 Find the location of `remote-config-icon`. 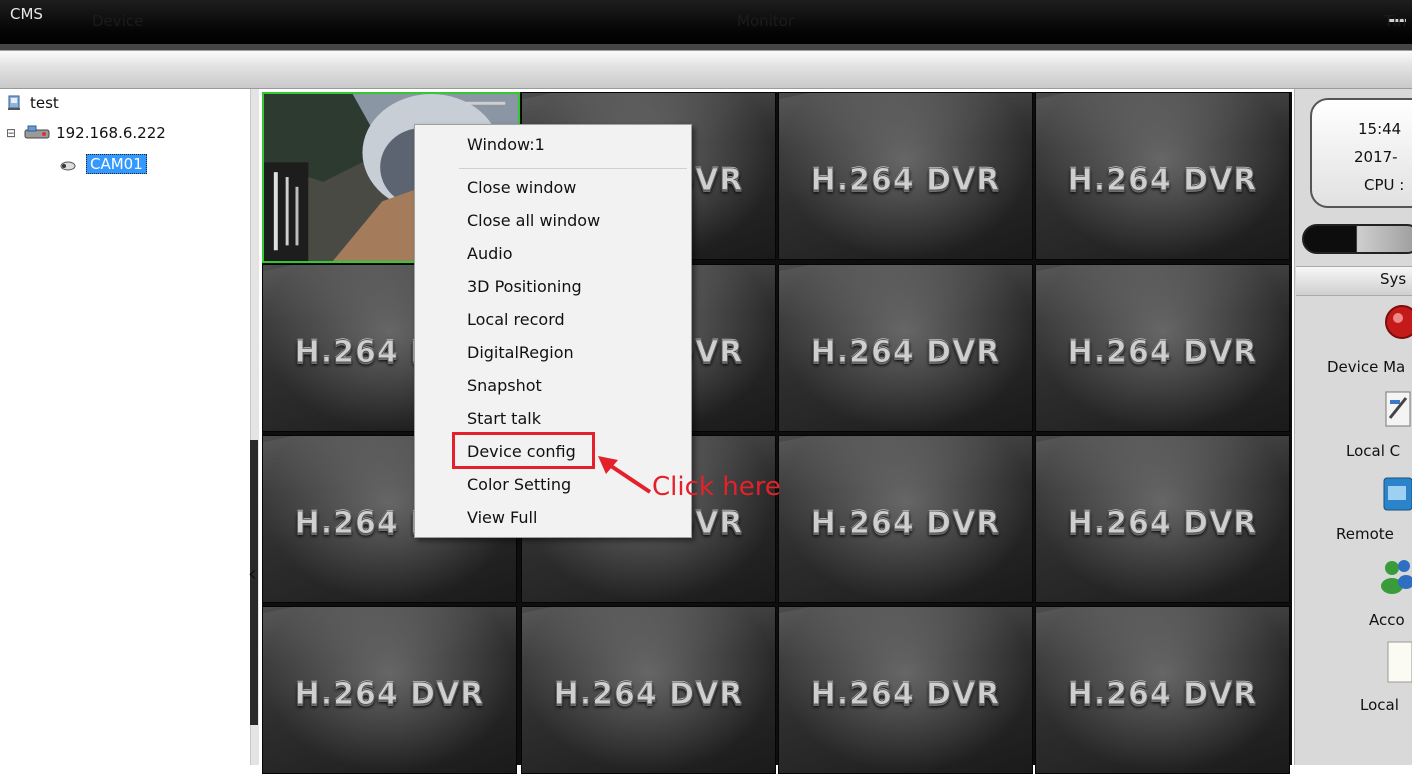

remote-config-icon is located at coordinates (1396, 494).